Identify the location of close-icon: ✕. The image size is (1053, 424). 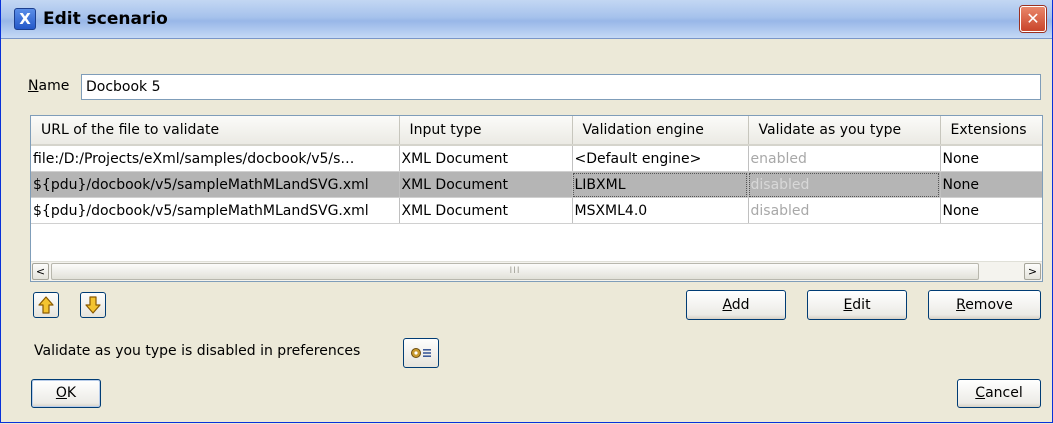
(1033, 18).